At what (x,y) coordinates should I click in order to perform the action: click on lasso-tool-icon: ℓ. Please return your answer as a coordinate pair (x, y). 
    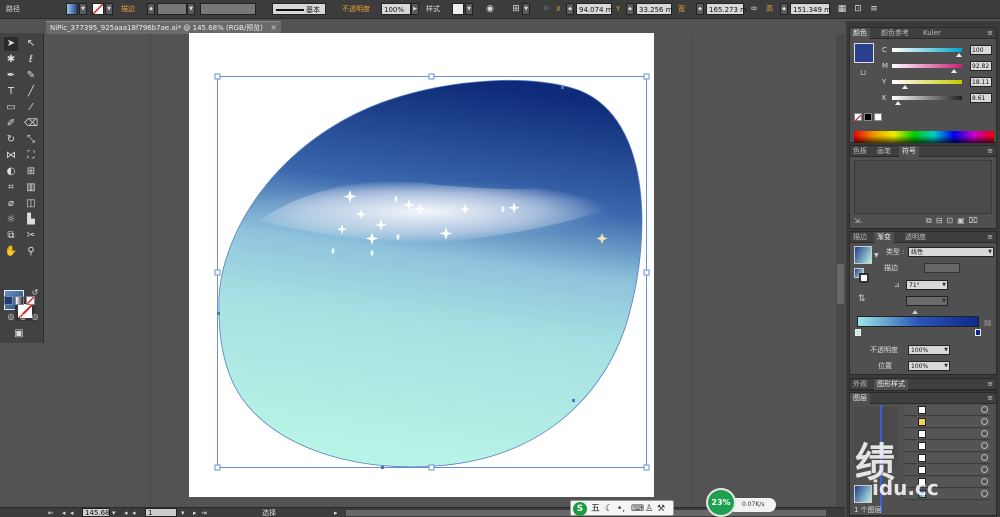
    Looking at the image, I should click on (31, 60).